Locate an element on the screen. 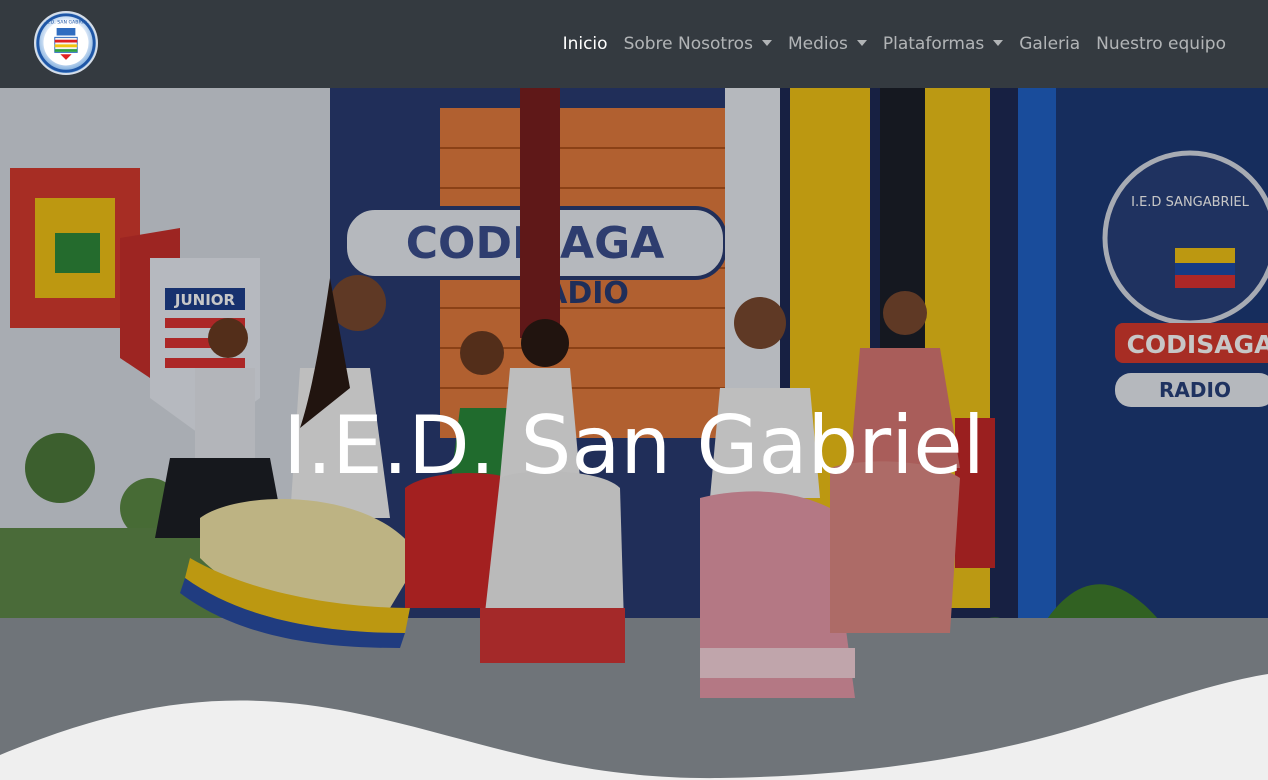  nav-nuestro-equipo: Nuestro equipo is located at coordinates (1161, 44).